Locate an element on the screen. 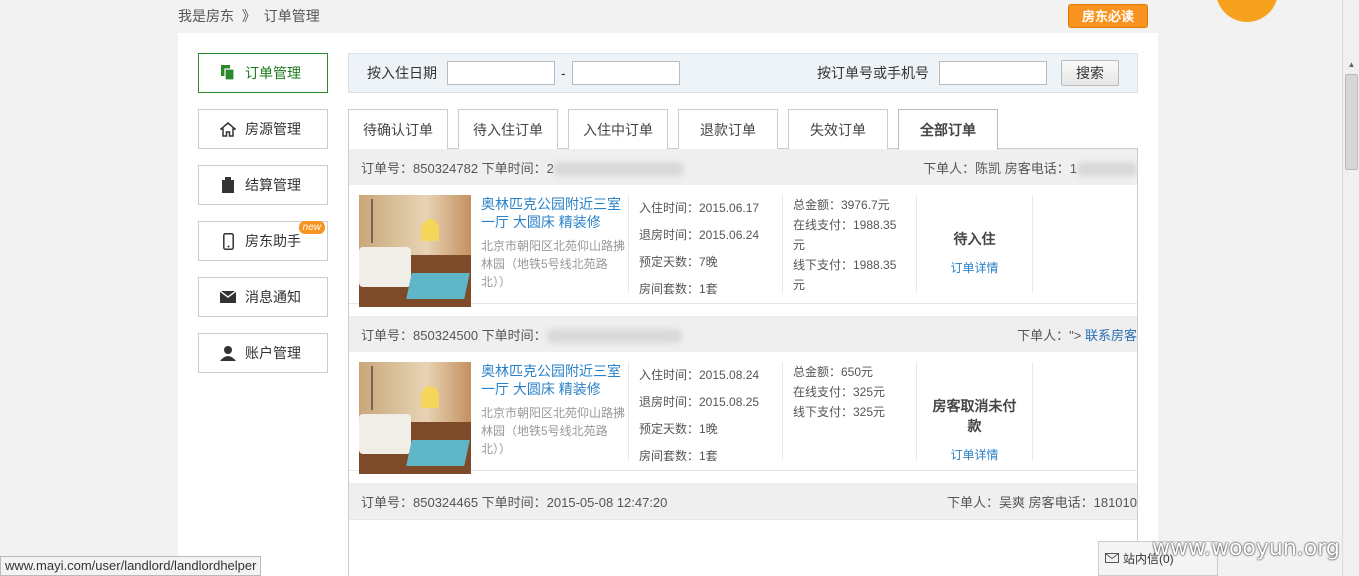 The height and width of the screenshot is (576, 1359). watermark: www.wooyun.org is located at coordinates (1246, 548).